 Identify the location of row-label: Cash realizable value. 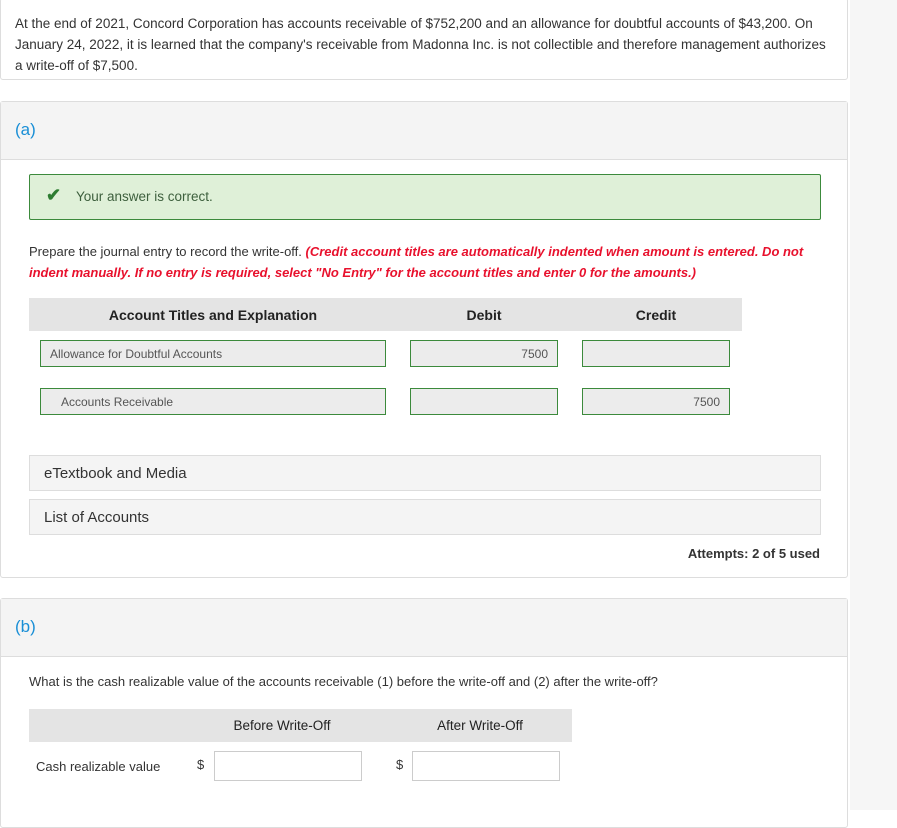
(98, 766).